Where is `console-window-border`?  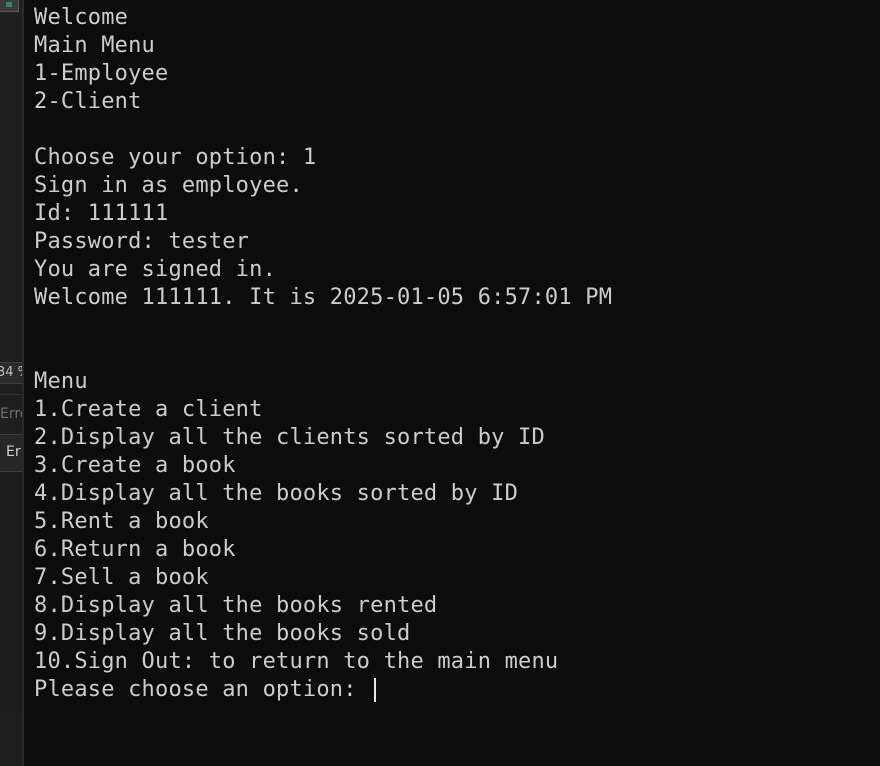 console-window-border is located at coordinates (23, 383).